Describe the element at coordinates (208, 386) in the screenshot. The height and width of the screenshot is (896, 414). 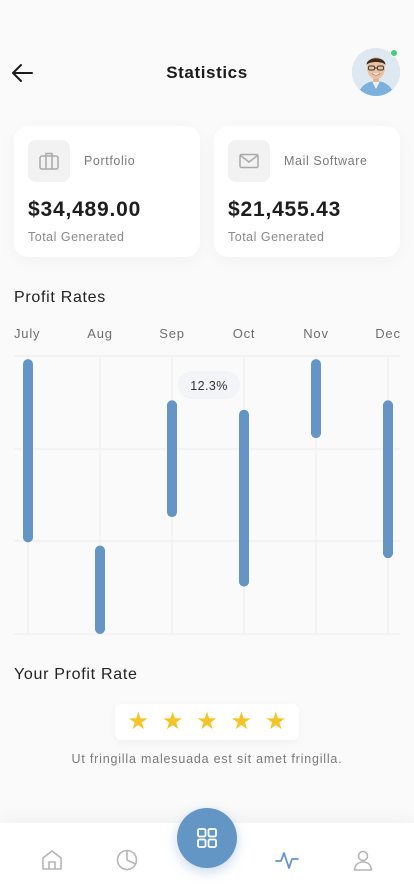
I see `value-label: 12.3%` at that location.